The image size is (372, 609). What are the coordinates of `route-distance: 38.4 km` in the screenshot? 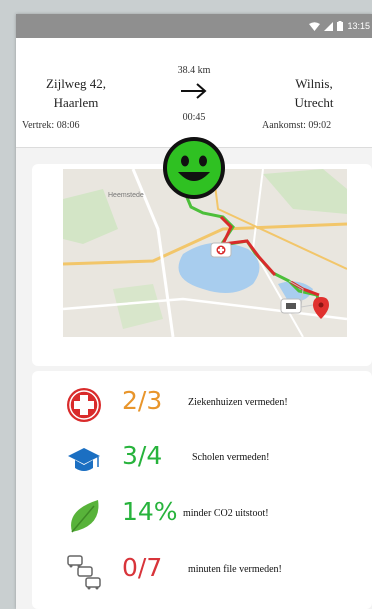 It's located at (194, 70).